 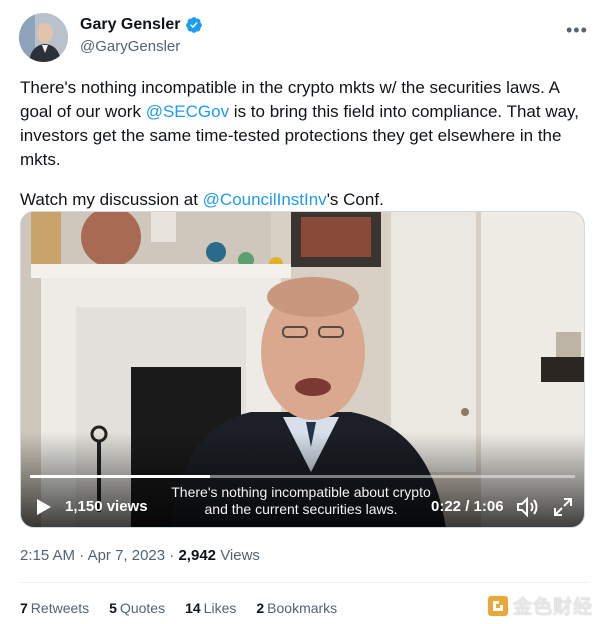 What do you see at coordinates (197, 555) in the screenshot?
I see `views-count: 2,942` at bounding box center [197, 555].